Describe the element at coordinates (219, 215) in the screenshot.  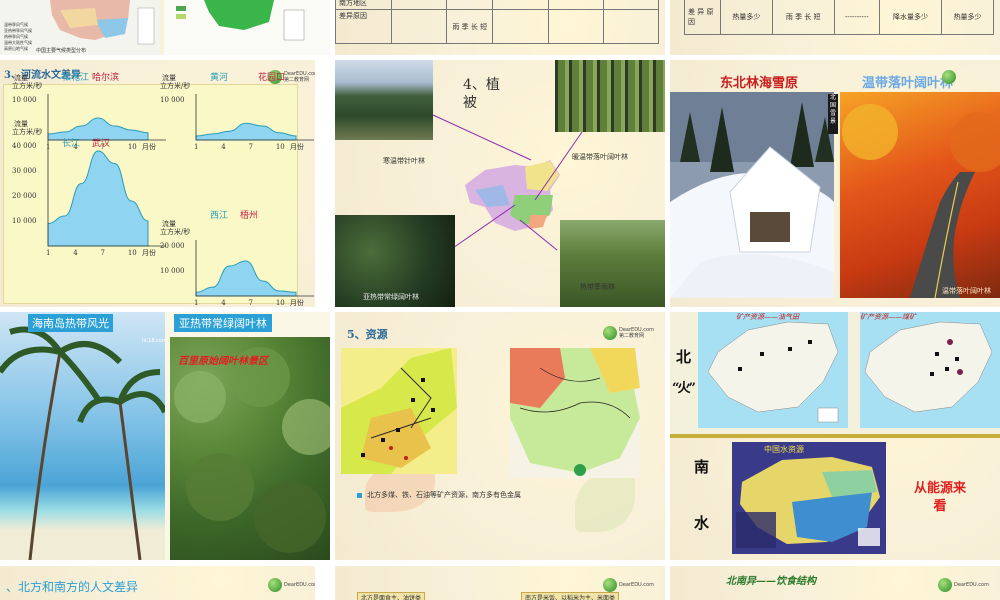
I see `river-name: 西江` at that location.